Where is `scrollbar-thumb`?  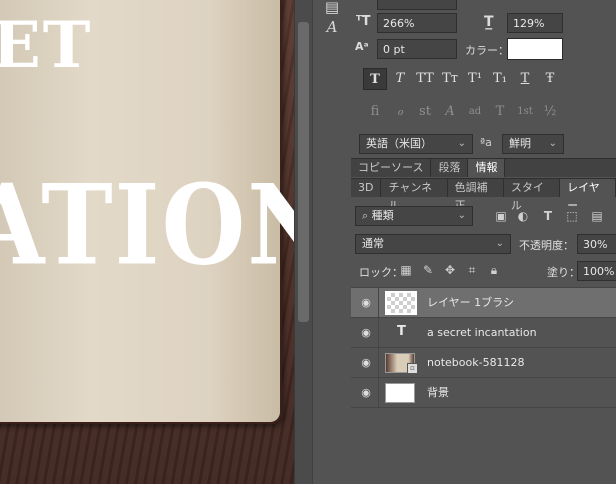 scrollbar-thumb is located at coordinates (303, 172).